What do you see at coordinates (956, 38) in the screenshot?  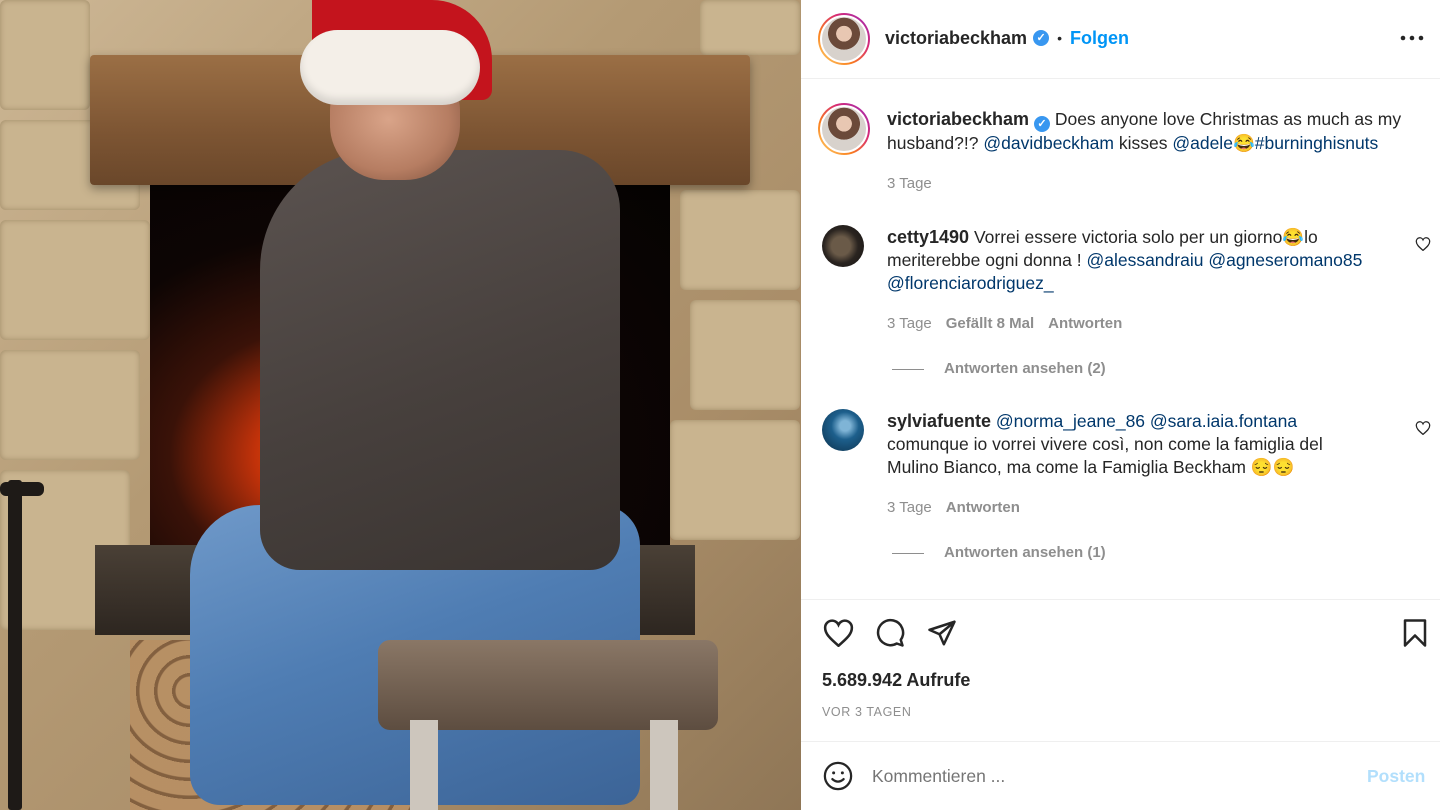 I see `header-username: victoriabeckham` at bounding box center [956, 38].